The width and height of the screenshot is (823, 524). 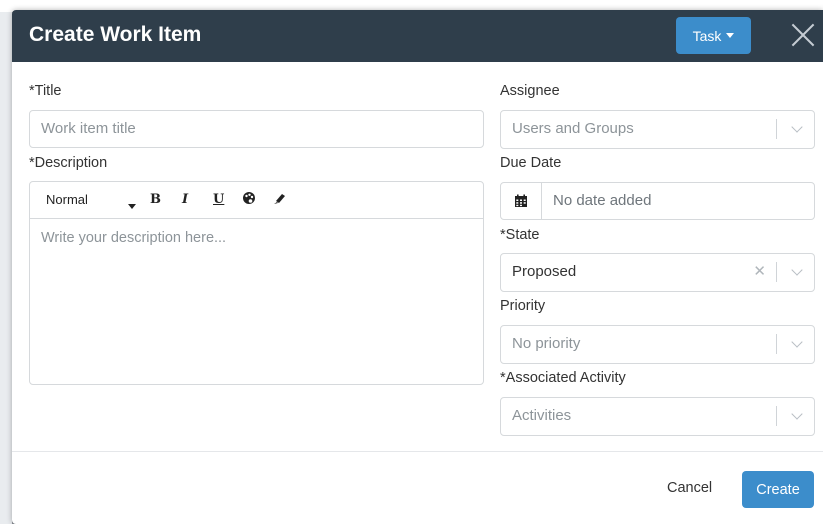 What do you see at coordinates (730, 35) in the screenshot?
I see `caret-down-icon` at bounding box center [730, 35].